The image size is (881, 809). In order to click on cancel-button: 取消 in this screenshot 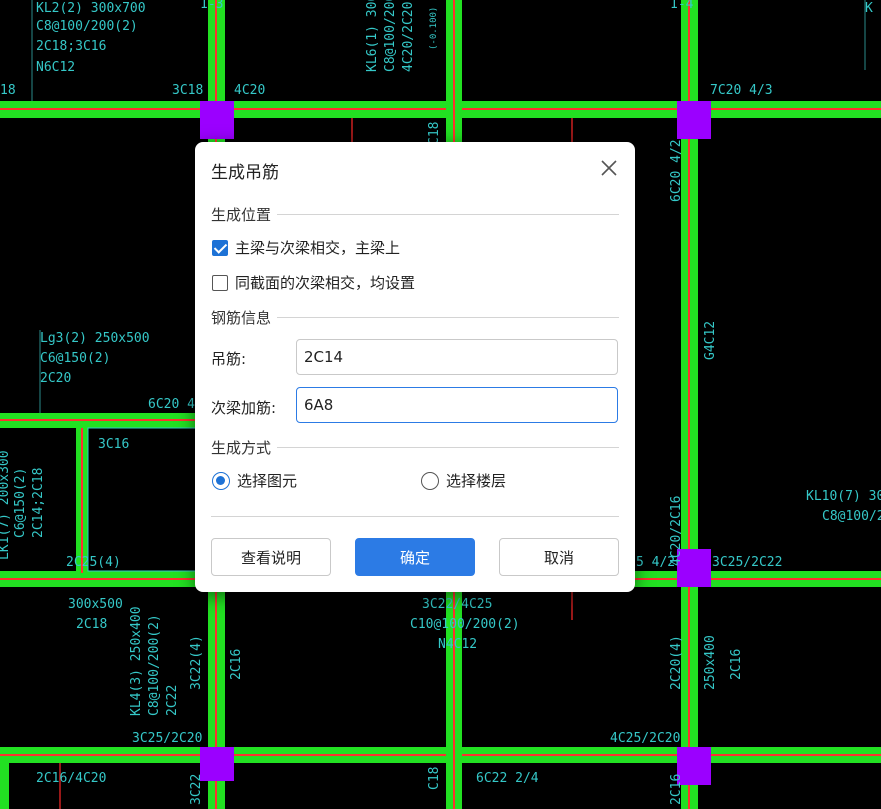, I will do `click(559, 557)`.